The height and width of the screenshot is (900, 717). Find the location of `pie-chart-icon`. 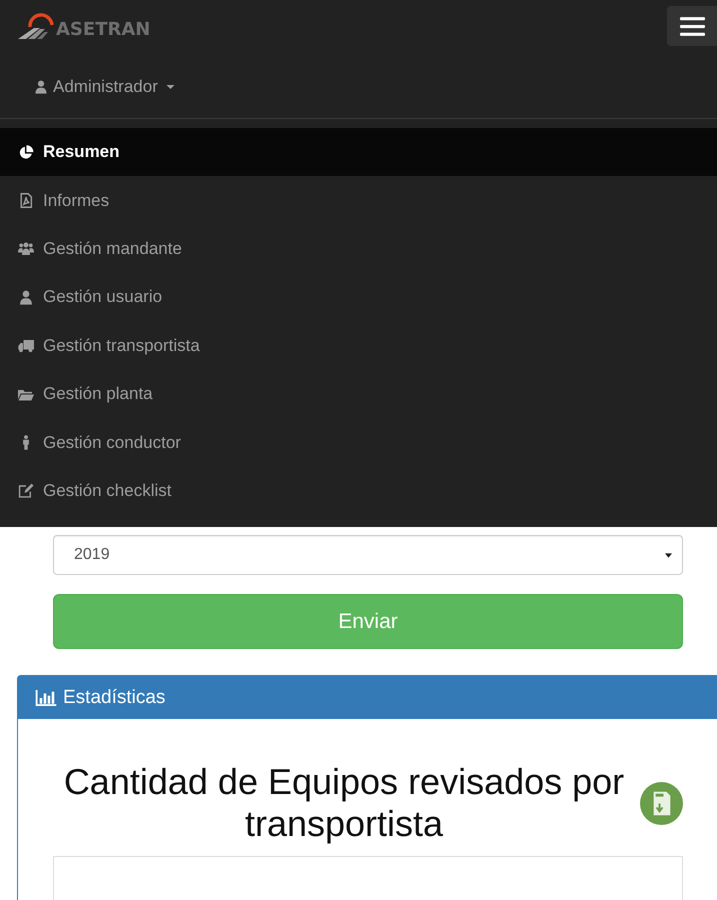

pie-chart-icon is located at coordinates (26, 152).